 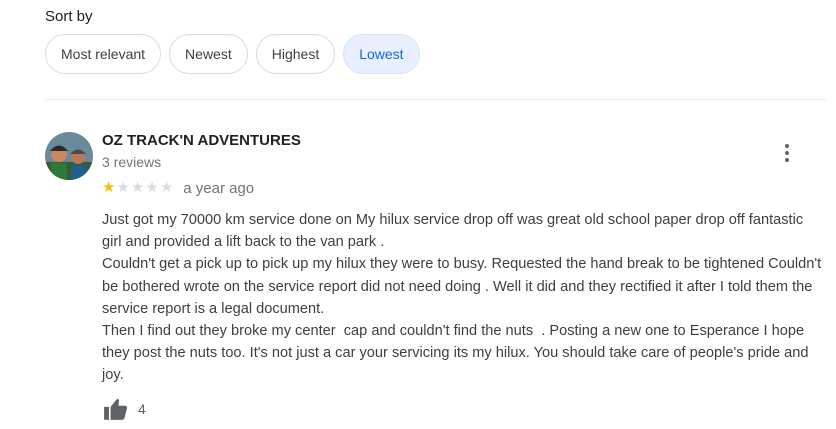 What do you see at coordinates (201, 140) in the screenshot?
I see `reviewer-name: OZ TRACK'N ADVENTURES` at bounding box center [201, 140].